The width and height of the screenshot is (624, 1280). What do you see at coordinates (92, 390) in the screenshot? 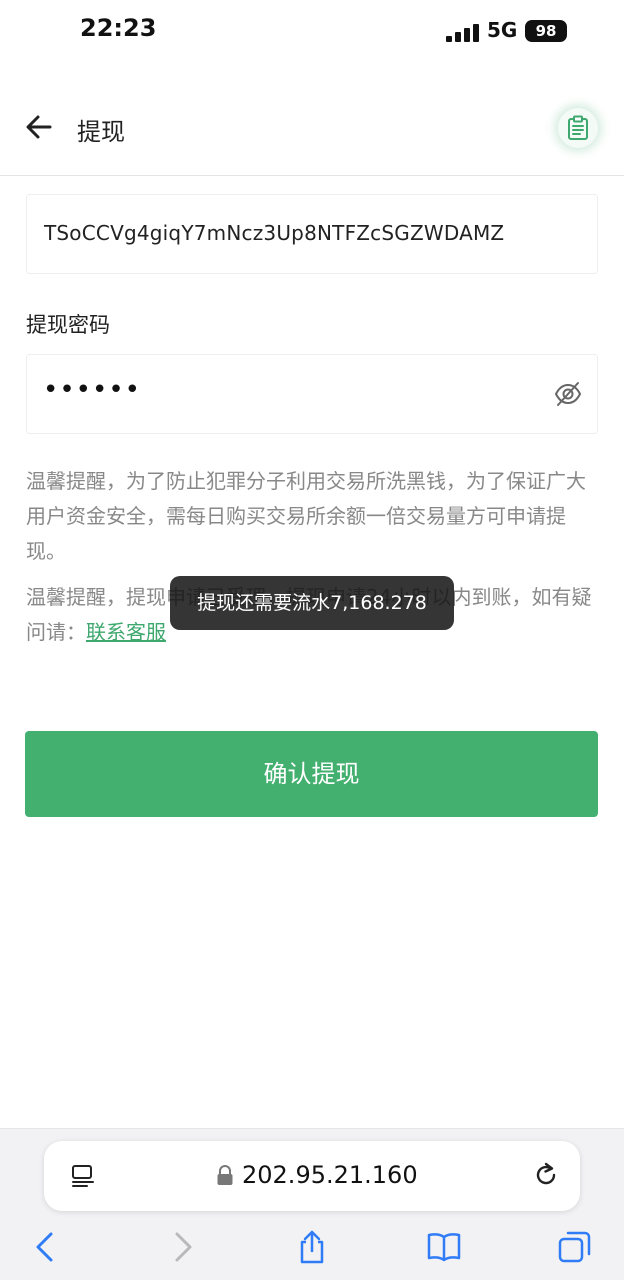
I see `password-value: ••••••` at bounding box center [92, 390].